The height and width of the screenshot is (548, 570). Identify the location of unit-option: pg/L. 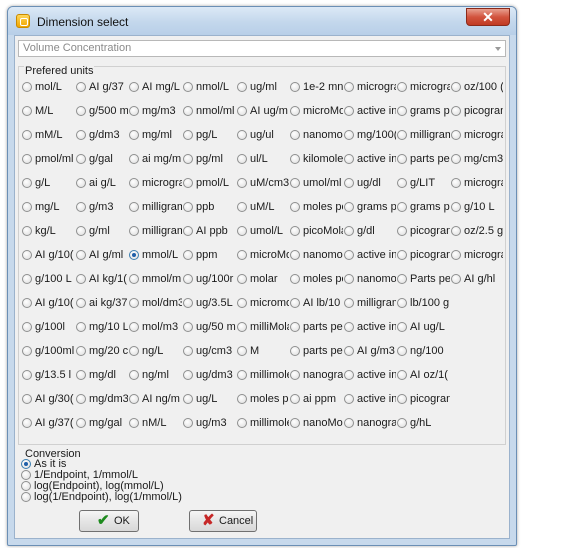
(209, 135).